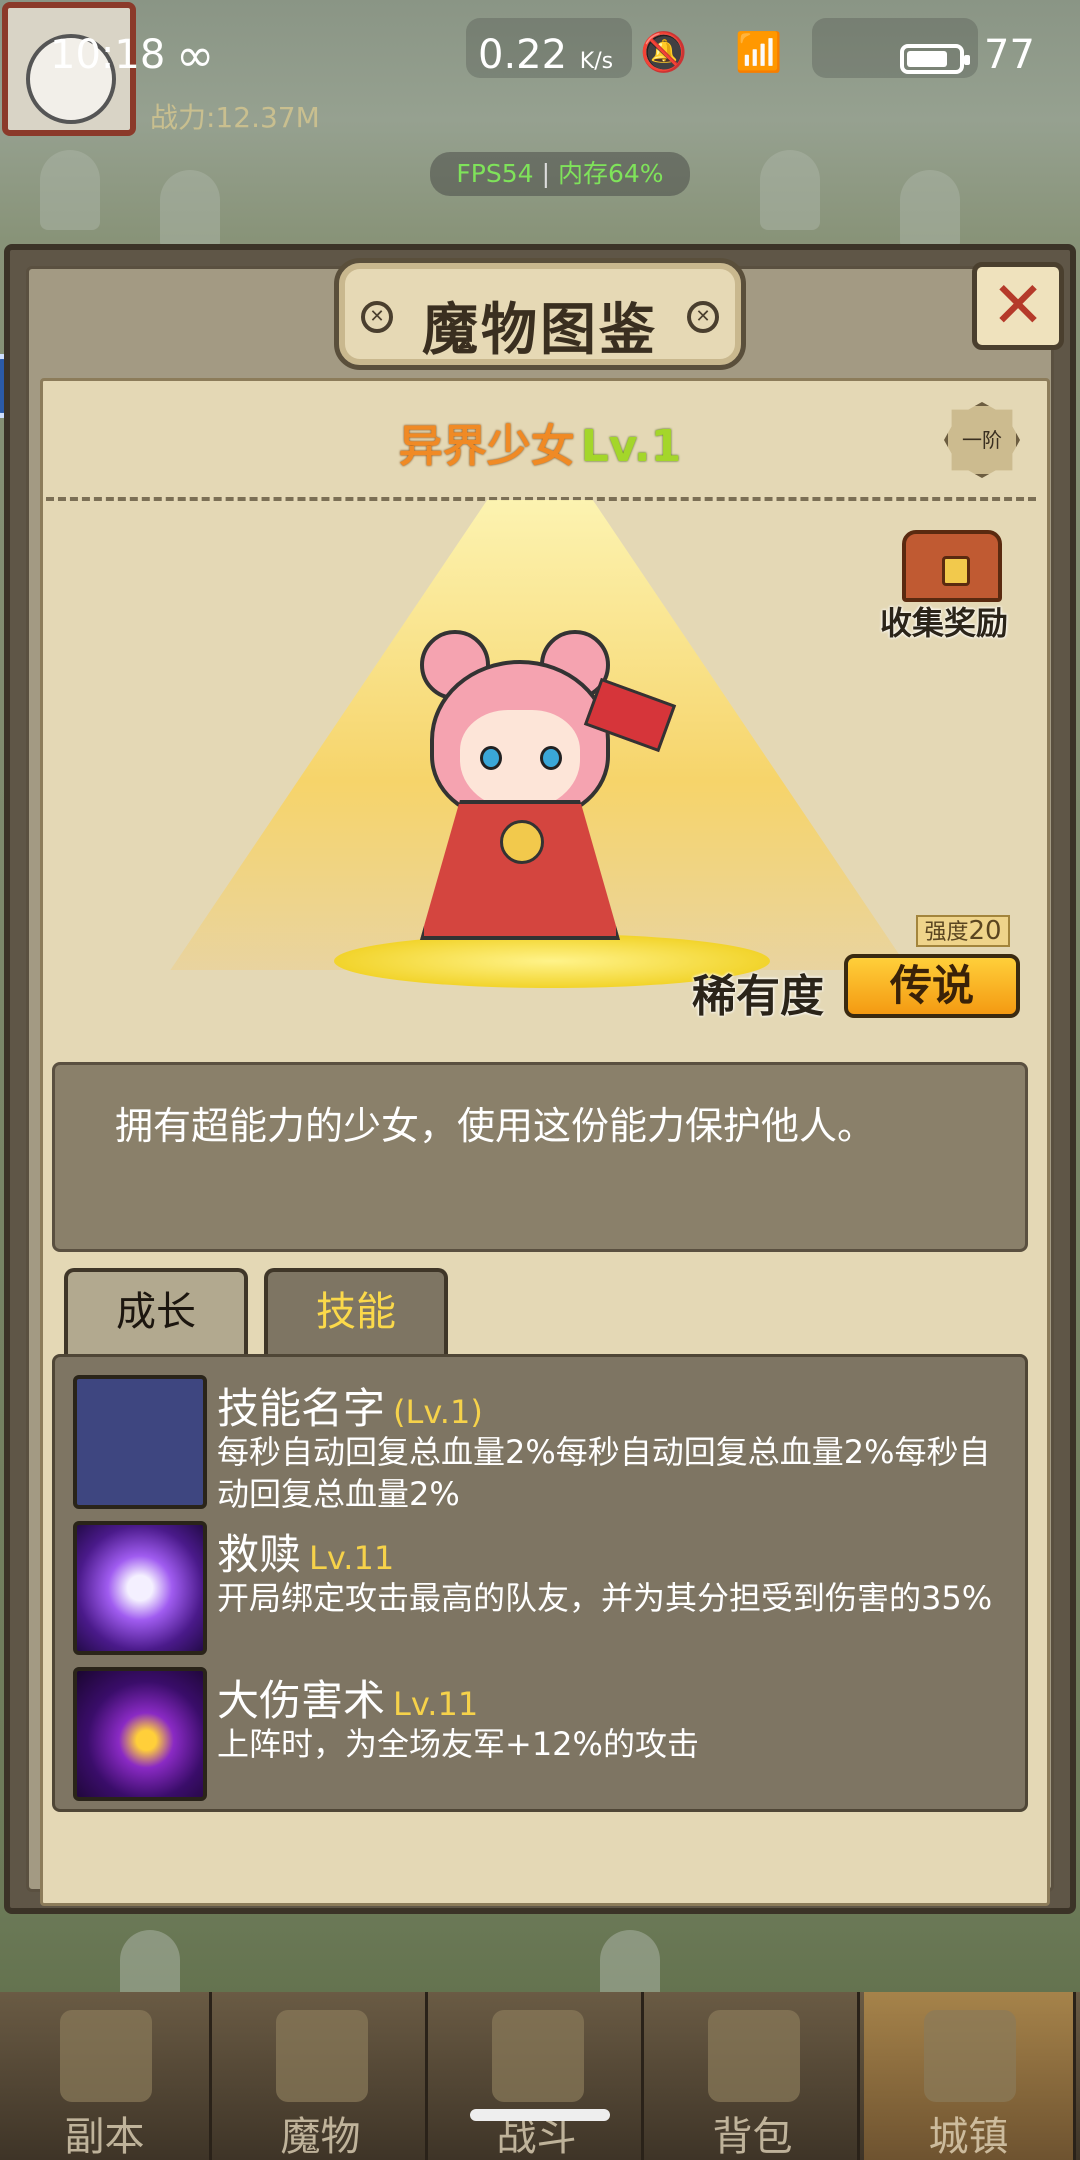 The image size is (1080, 2160). Describe the element at coordinates (703, 317) in the screenshot. I see `title-ornament-right-icon: ✕` at that location.